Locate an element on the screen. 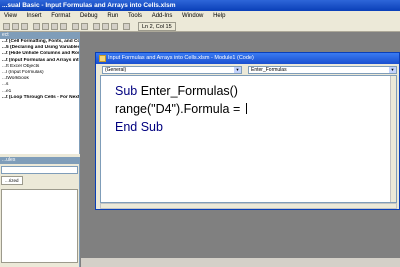 This screenshot has height=267, width=400. menu-debug: Debug is located at coordinates (89, 16).